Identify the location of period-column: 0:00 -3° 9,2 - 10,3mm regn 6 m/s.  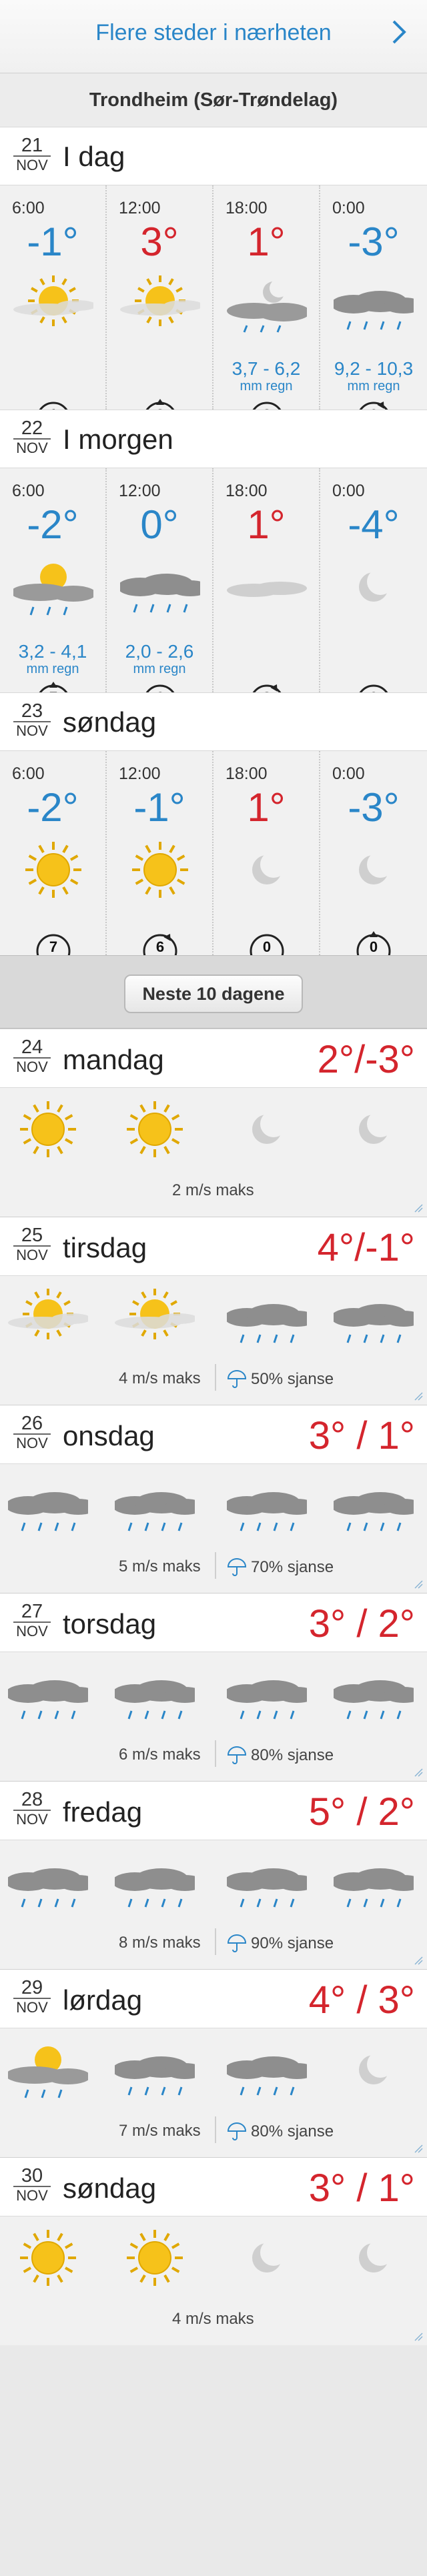
(374, 310).